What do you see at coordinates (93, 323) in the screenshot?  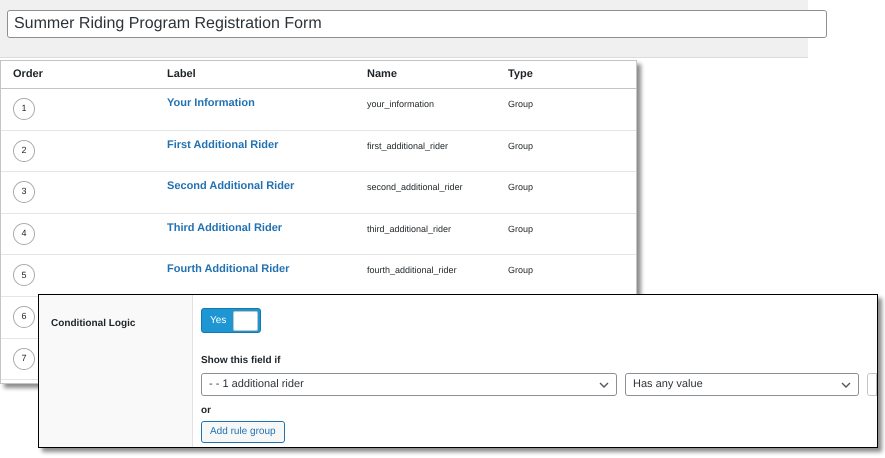 I see `field-label: Conditional Logic` at bounding box center [93, 323].